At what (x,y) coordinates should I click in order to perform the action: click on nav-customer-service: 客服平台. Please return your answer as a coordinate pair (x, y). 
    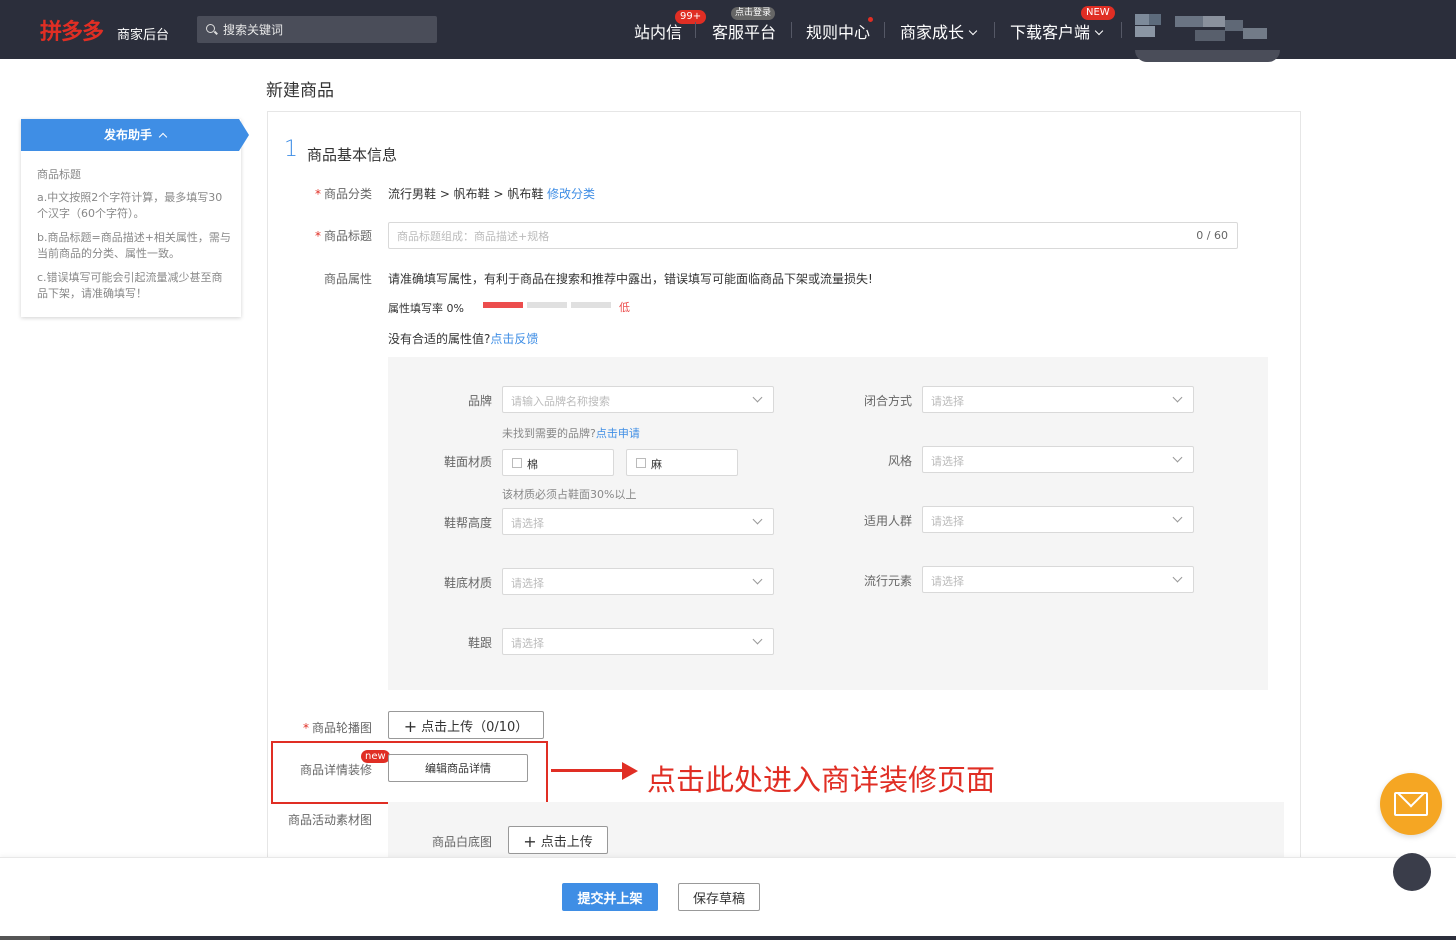
    Looking at the image, I should click on (744, 31).